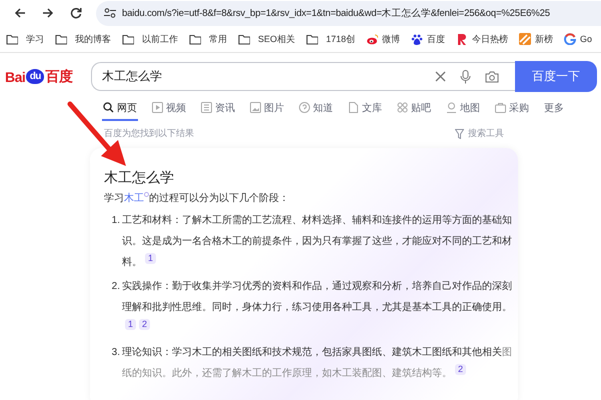  I want to click on filter-icon, so click(459, 133).